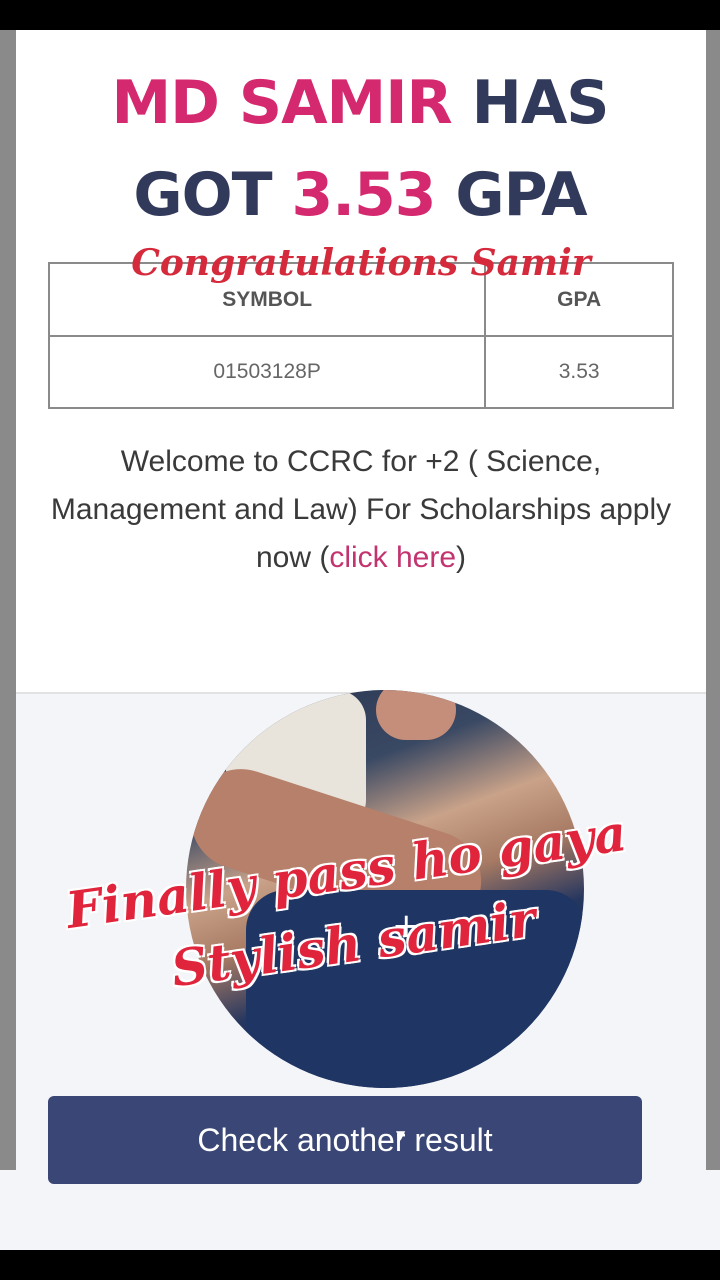  I want to click on welcome-suffix: ), so click(461, 557).